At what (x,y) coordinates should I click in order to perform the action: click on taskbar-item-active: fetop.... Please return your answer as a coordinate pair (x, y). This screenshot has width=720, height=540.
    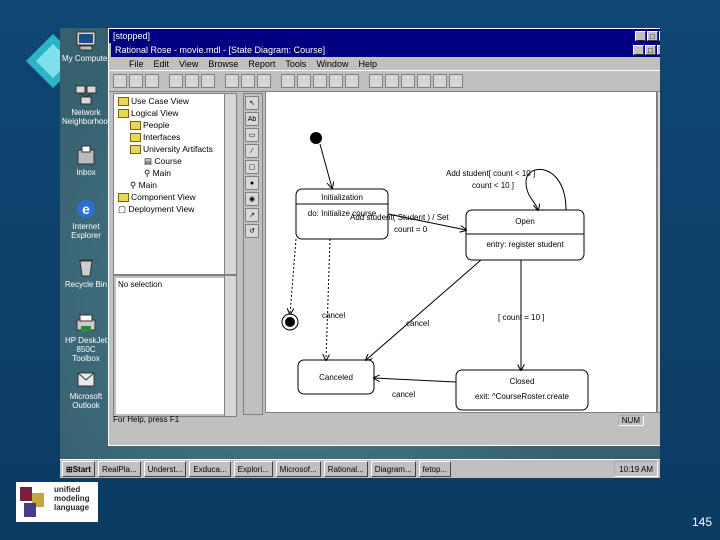
    Looking at the image, I should click on (435, 469).